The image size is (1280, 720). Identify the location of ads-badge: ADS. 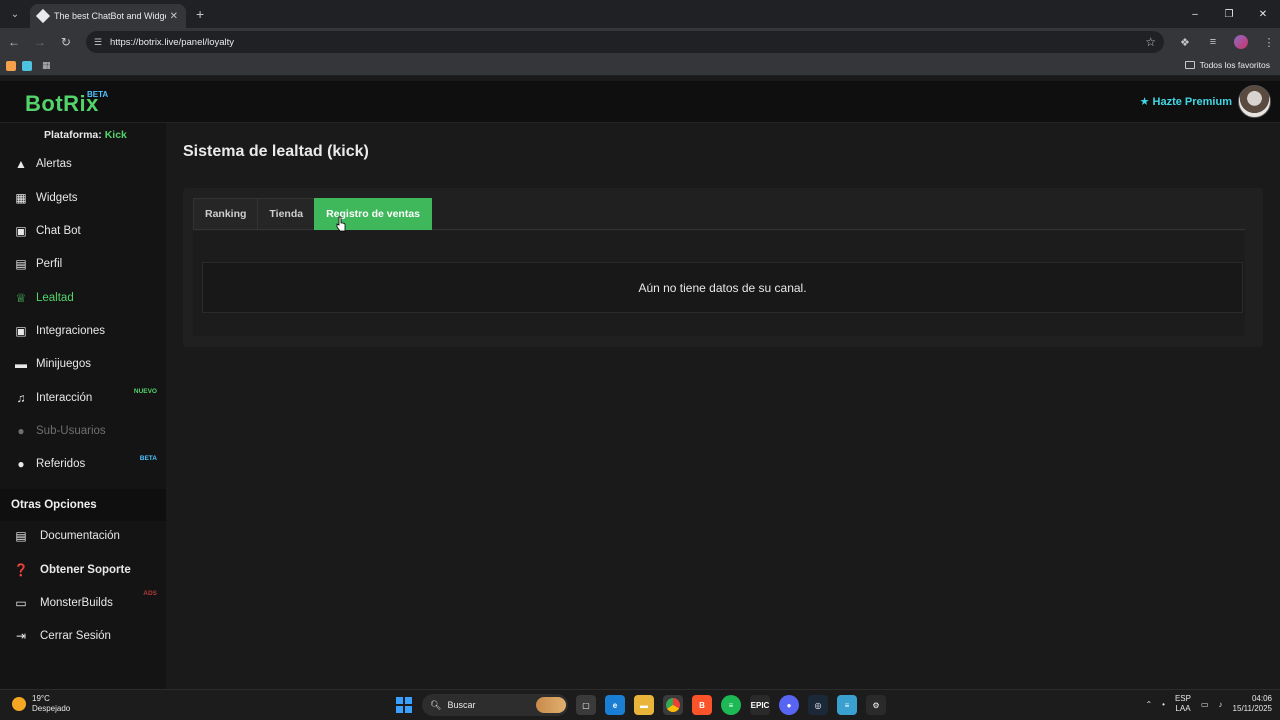
(150, 593).